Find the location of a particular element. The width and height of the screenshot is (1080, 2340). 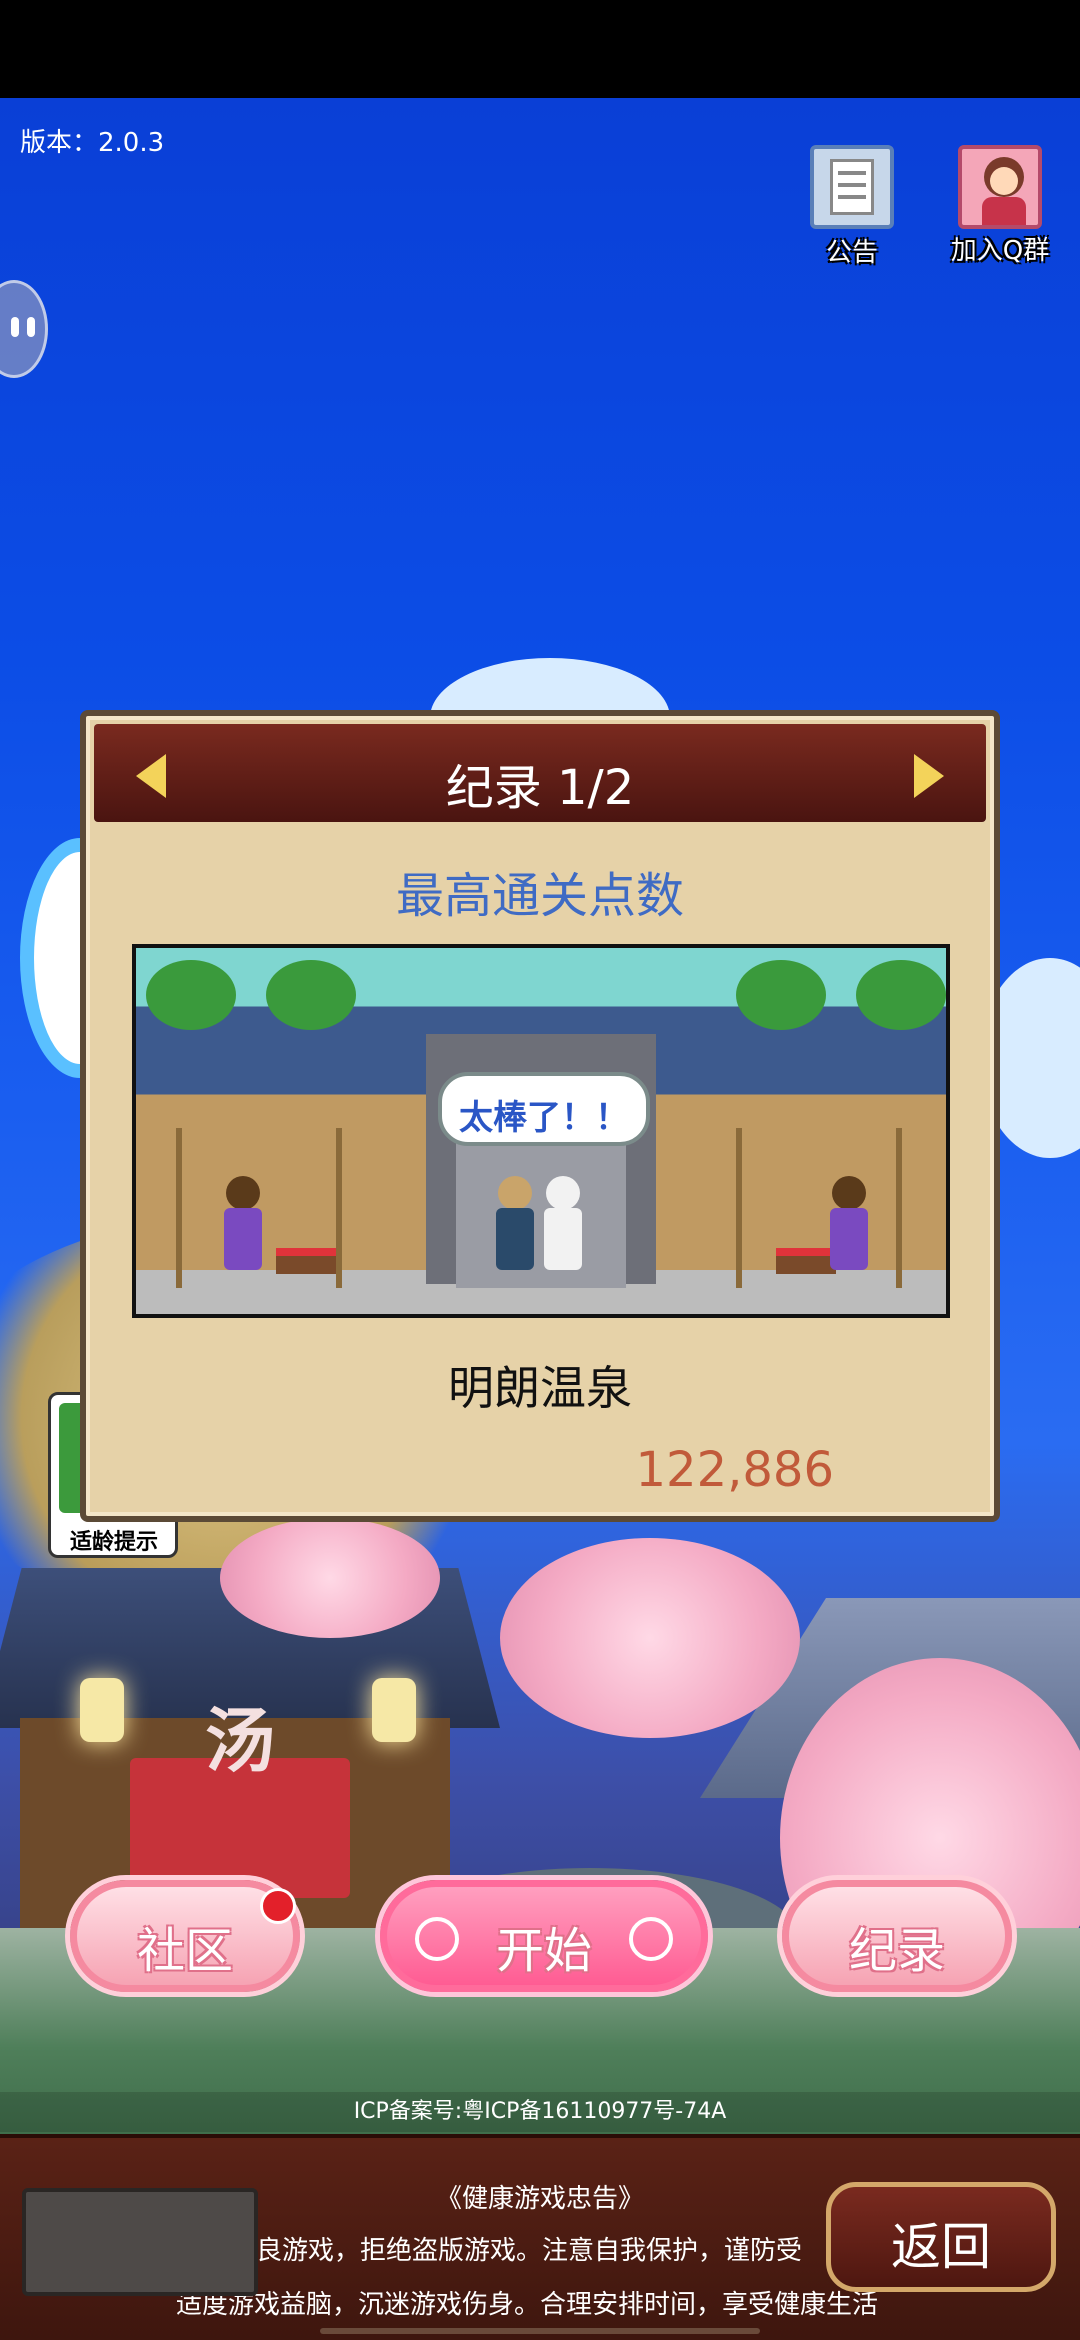

join-qq-group-label: 加入Q群 is located at coordinates (1000, 248).